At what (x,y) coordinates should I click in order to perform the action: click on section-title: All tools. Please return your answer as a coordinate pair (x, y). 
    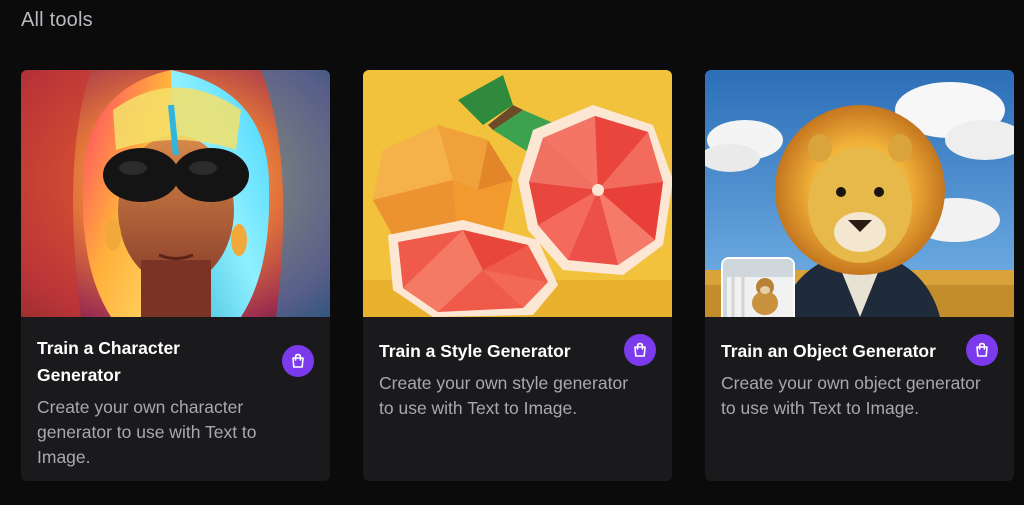
    Looking at the image, I should click on (57, 20).